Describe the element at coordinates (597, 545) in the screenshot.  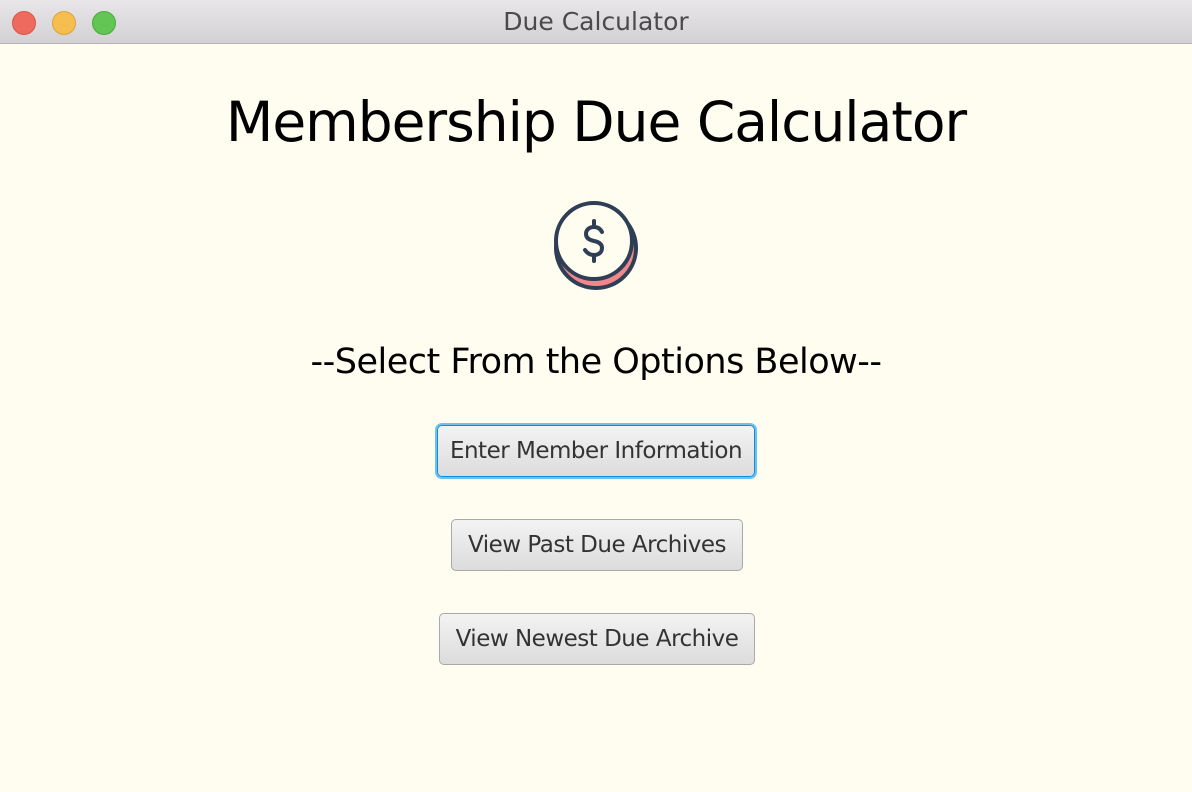
I see `view-past-due-archives-button: View Past Due Archives` at that location.